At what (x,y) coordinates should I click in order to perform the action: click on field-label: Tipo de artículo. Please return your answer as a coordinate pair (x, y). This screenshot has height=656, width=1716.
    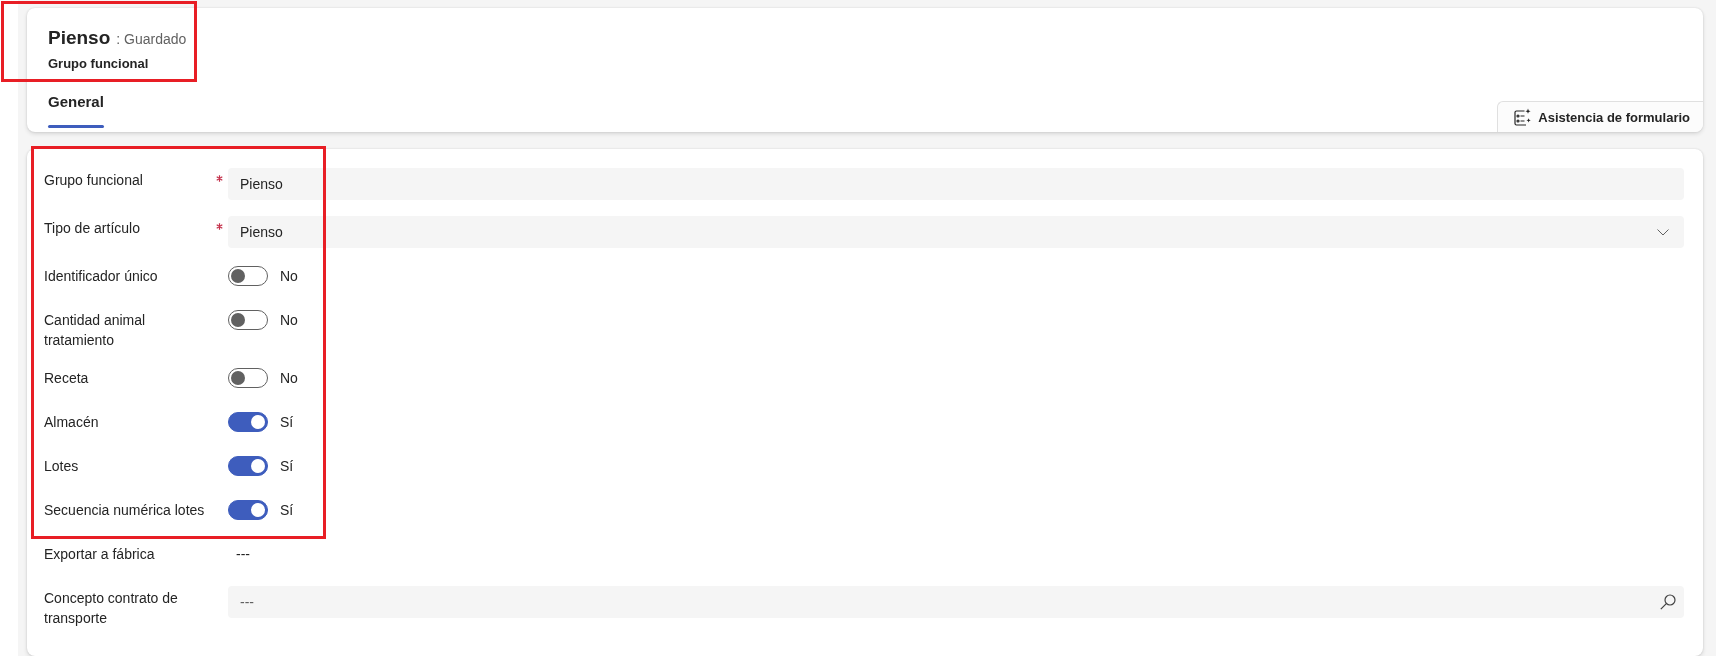
    Looking at the image, I should click on (92, 228).